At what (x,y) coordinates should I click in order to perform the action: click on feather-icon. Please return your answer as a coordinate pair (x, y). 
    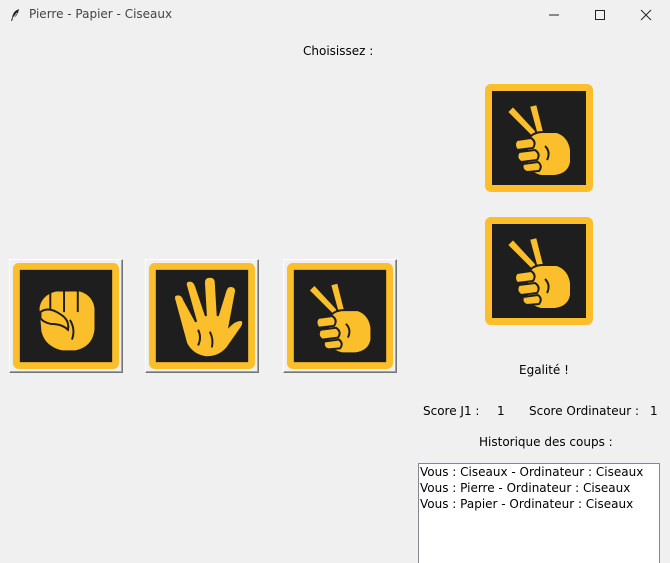
    Looking at the image, I should click on (15, 15).